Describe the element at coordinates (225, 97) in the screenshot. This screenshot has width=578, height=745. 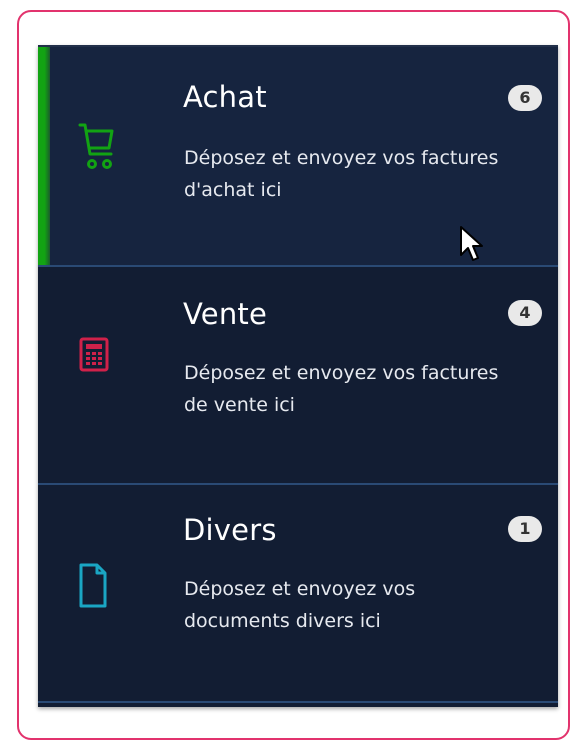
I see `category-title: Achat` at that location.